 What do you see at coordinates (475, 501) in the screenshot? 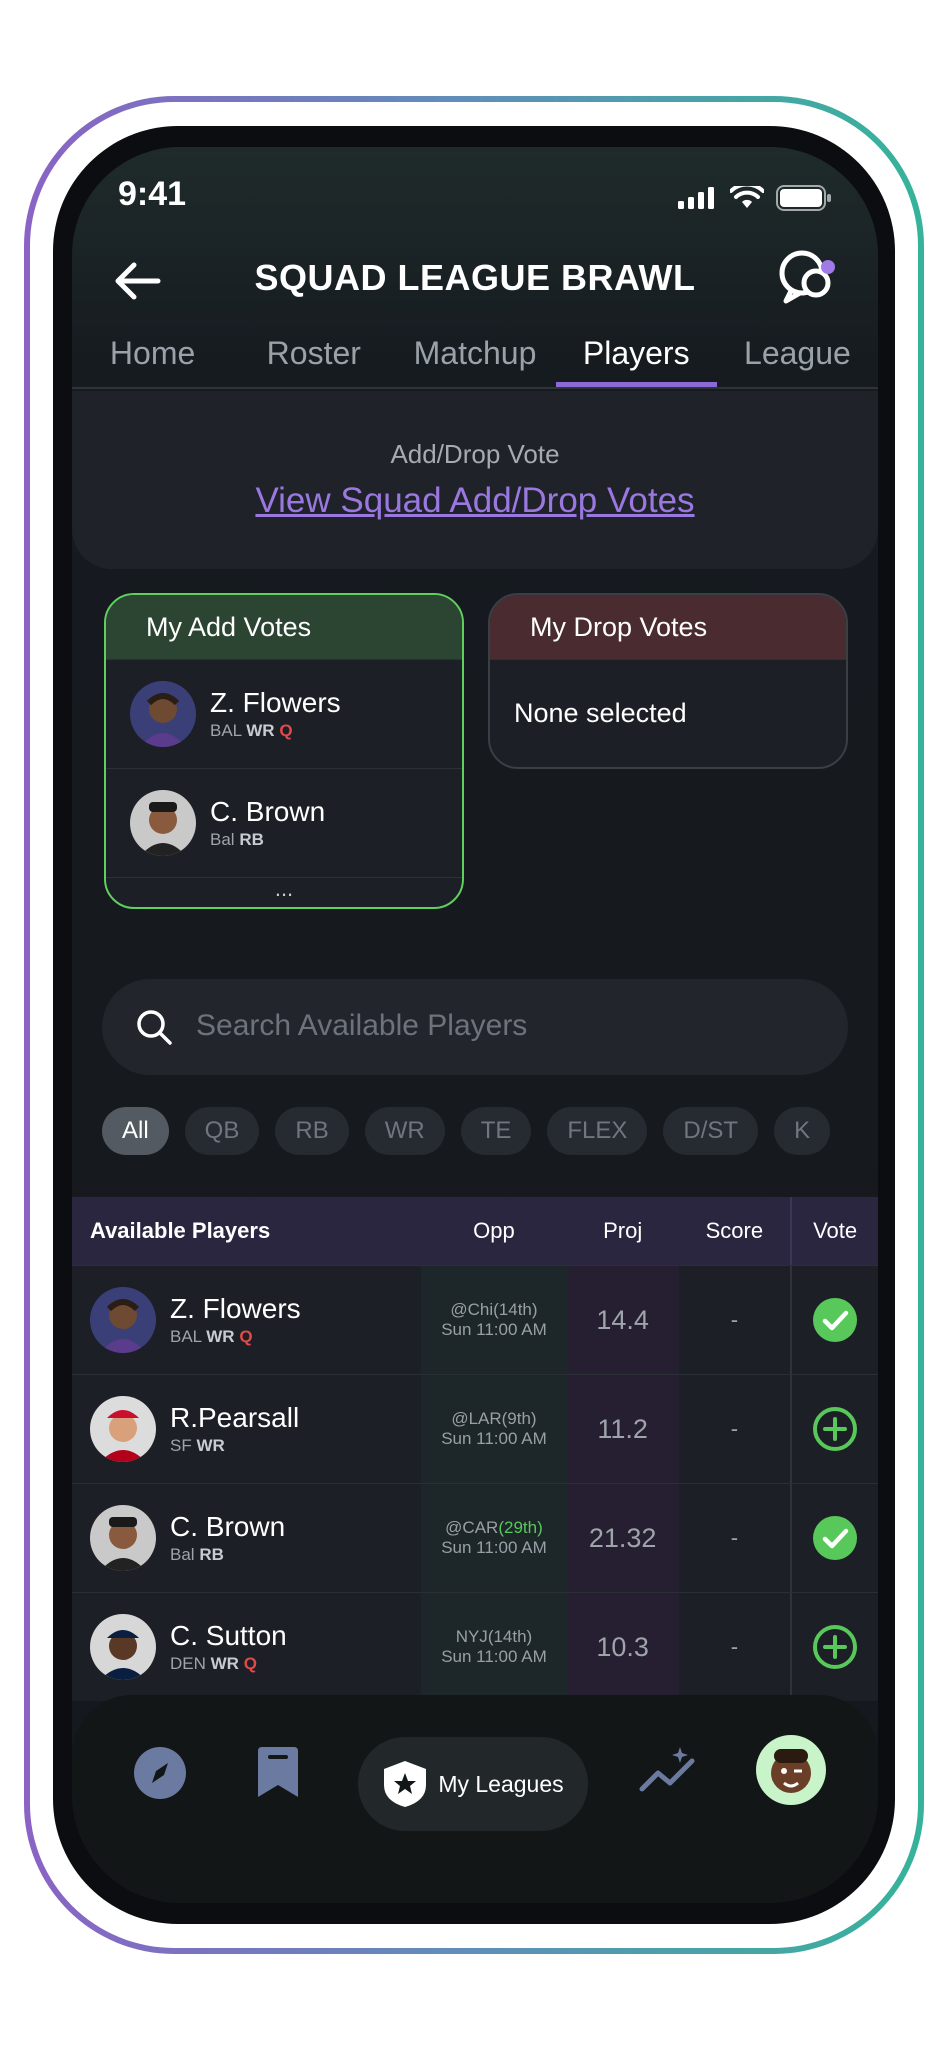
I see `view-votes-link: View Squad Add/Drop Votes` at bounding box center [475, 501].